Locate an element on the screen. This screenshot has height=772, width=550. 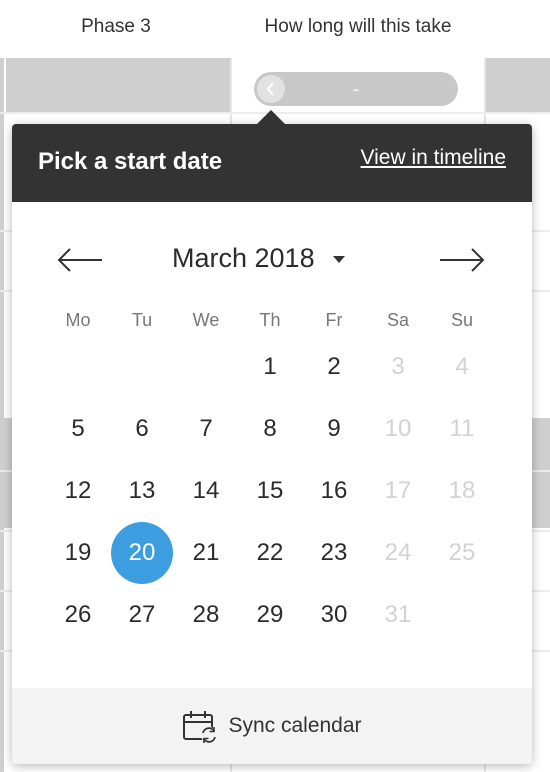
calendar-day-number: 9 is located at coordinates (334, 428).